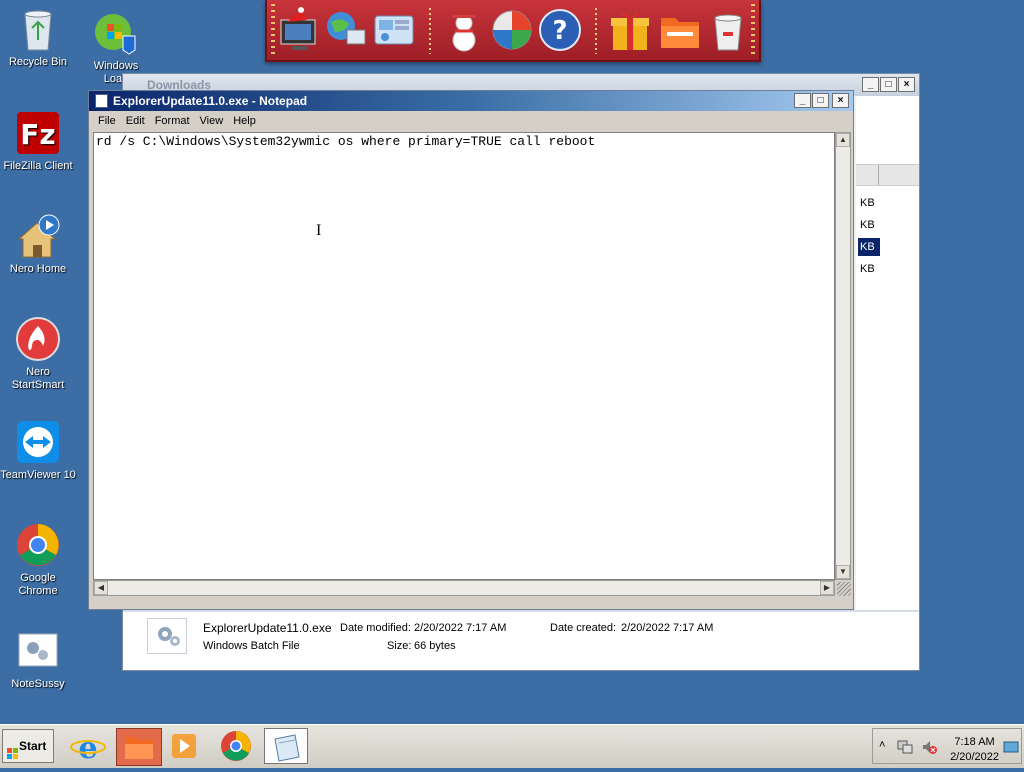  What do you see at coordinates (905, 748) in the screenshot?
I see `network-icon` at bounding box center [905, 748].